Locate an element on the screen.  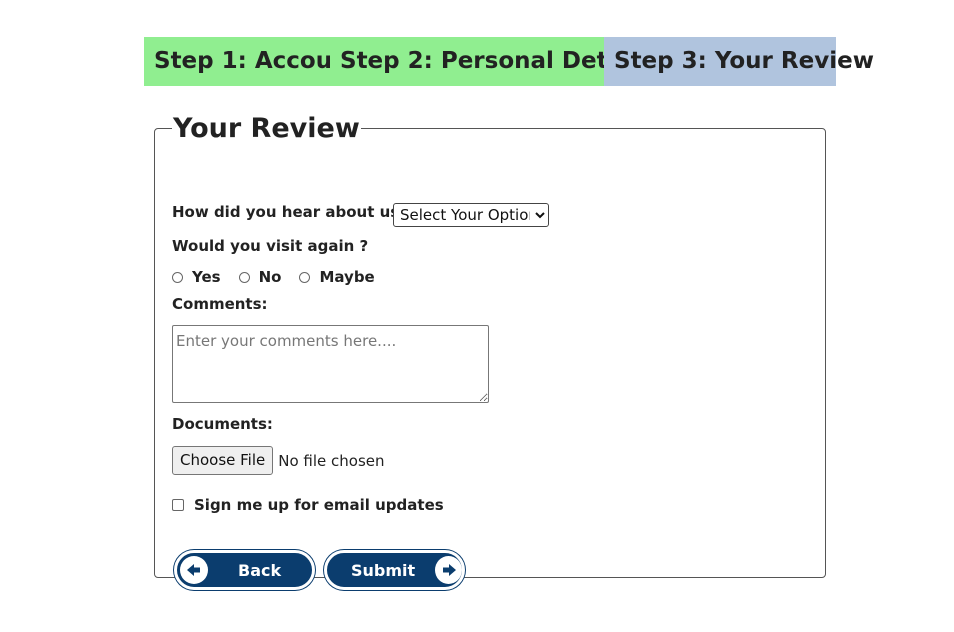
file-status-text: No file chosen is located at coordinates (331, 460).